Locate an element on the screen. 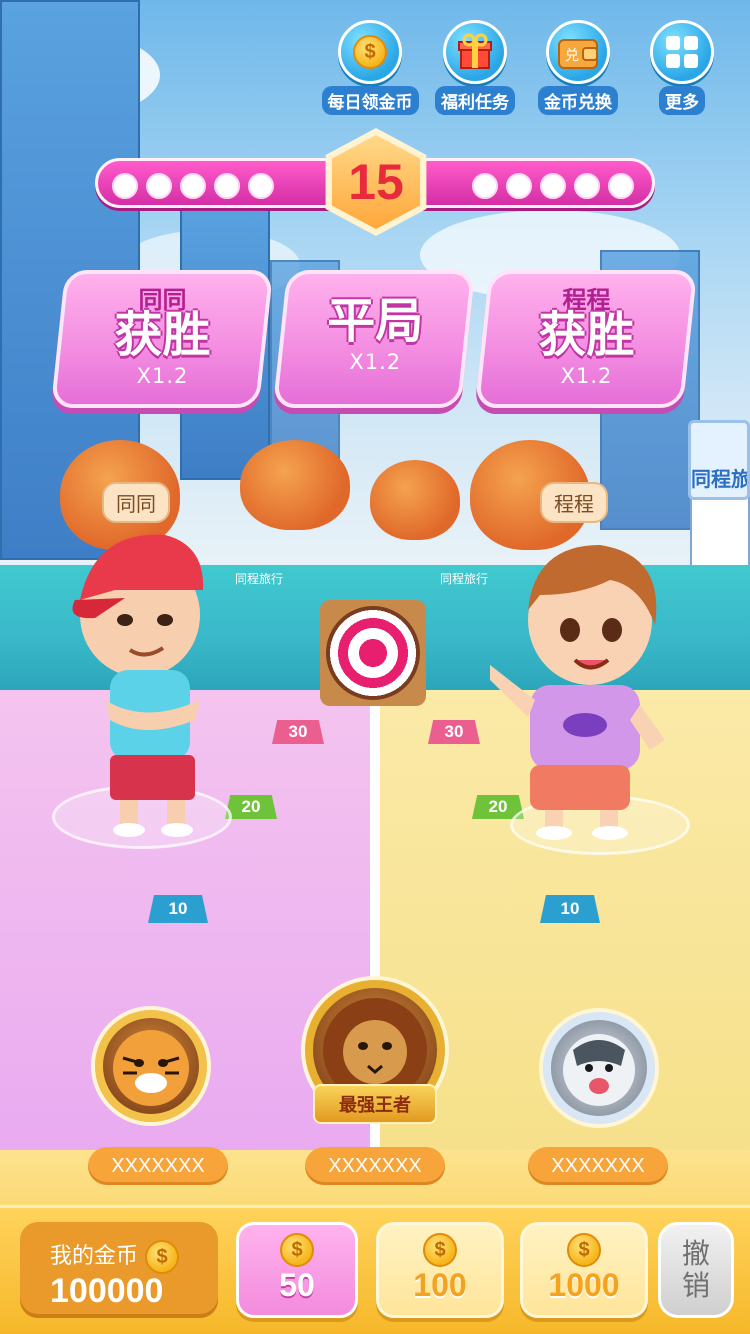 The height and width of the screenshot is (1334, 750). rank-3-name: XXXXXXX is located at coordinates (598, 1166).